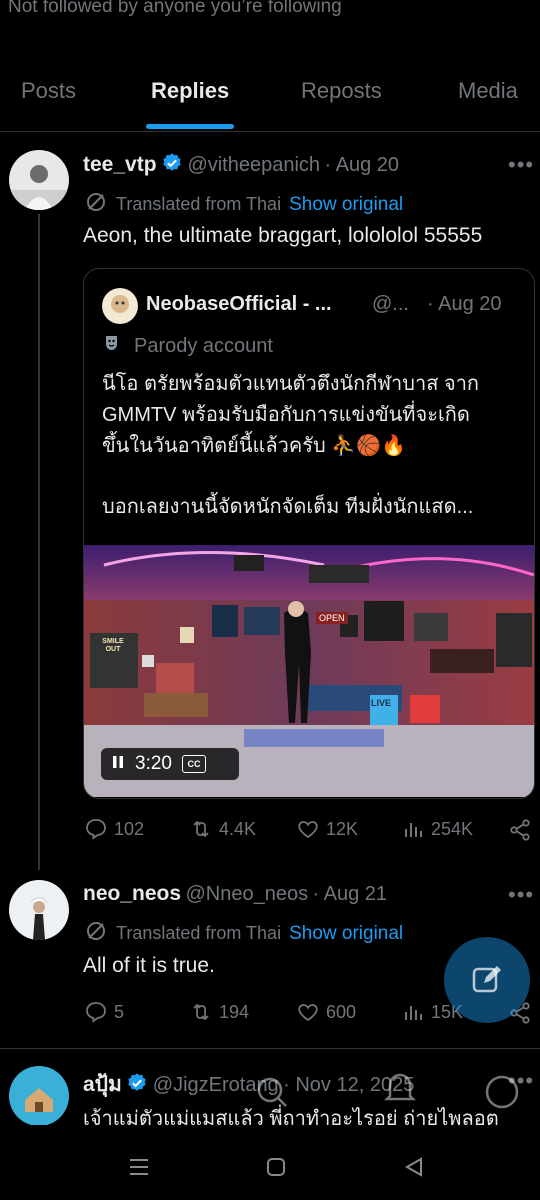 The width and height of the screenshot is (540, 1200). I want to click on post-header: tee_vtp @vitheepanich · Aug 20, so click(241, 164).